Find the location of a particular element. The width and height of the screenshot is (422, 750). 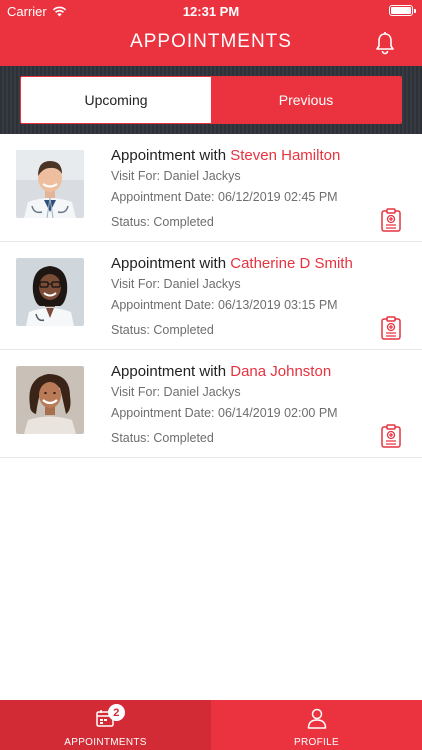

appointment-date-row: Appointment Date: 06/12/2019 02:45 PM is located at coordinates (225, 197).